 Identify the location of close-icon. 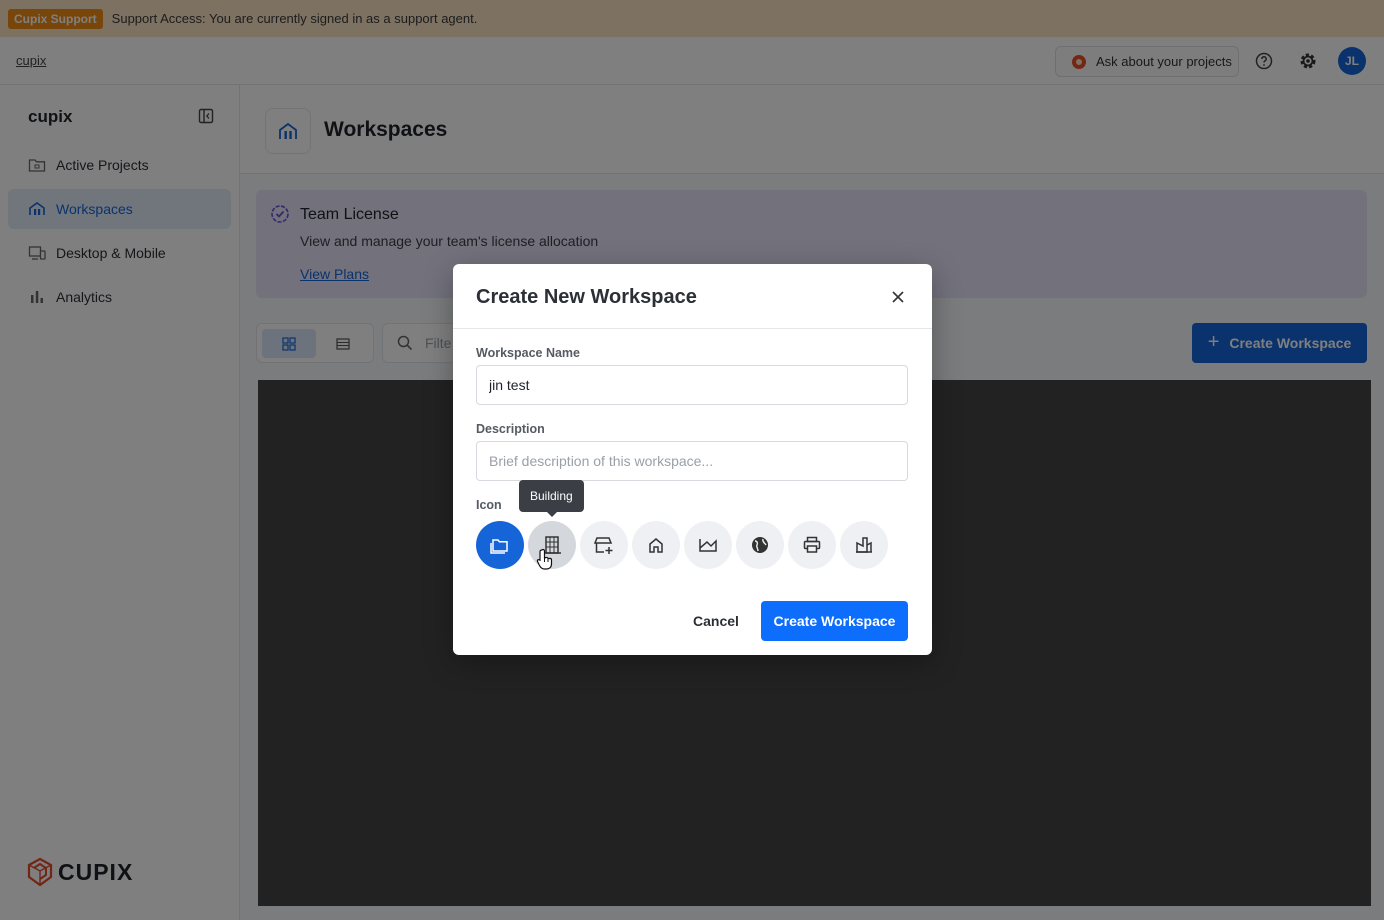
(898, 297).